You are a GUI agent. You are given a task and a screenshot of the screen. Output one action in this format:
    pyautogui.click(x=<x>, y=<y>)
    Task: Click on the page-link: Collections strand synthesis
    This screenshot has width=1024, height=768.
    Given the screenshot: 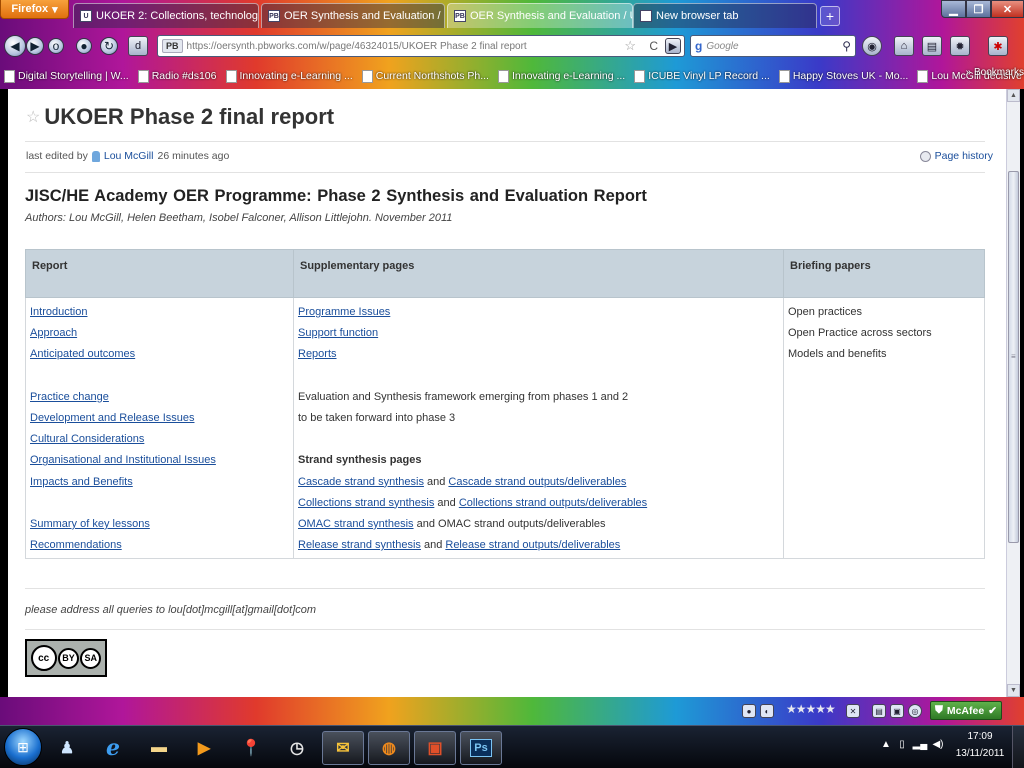 What is the action you would take?
    pyautogui.click(x=366, y=503)
    